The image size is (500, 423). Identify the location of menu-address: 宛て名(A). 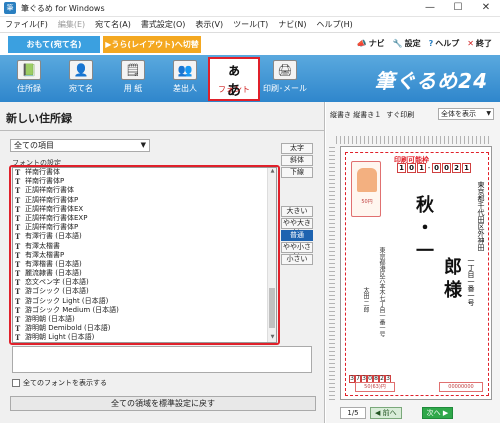
(113, 24).